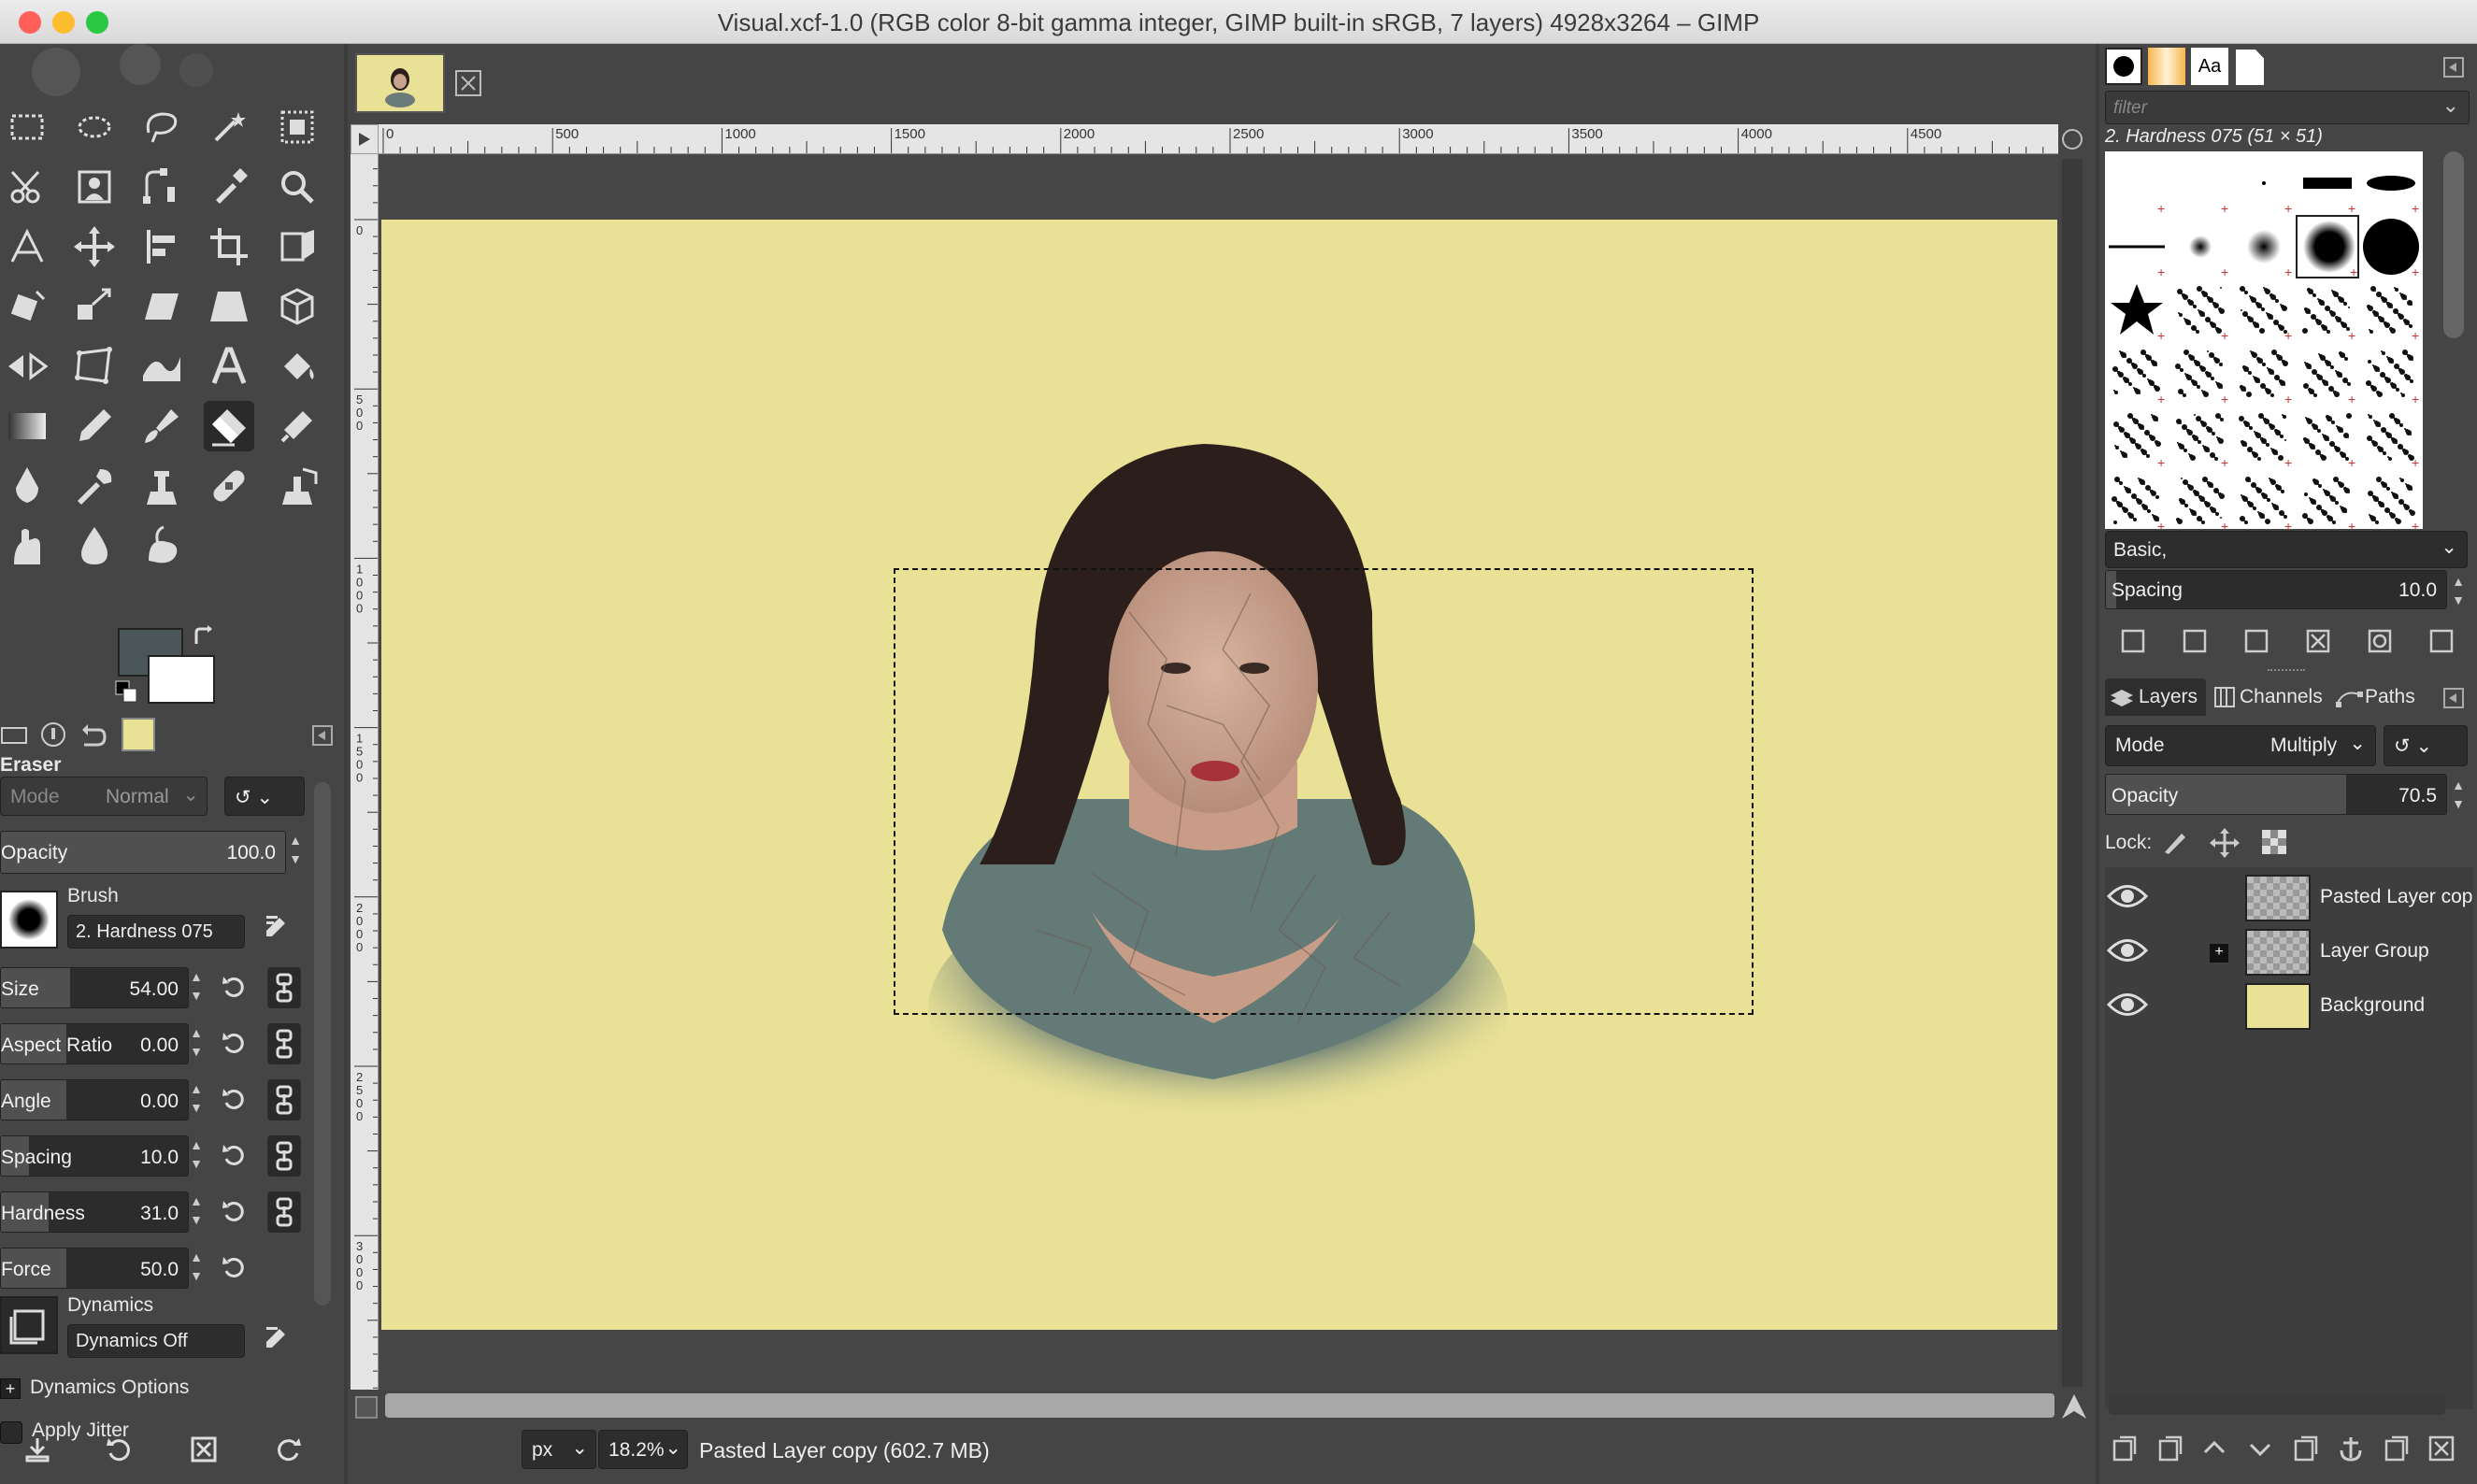 The image size is (2477, 1484). What do you see at coordinates (284, 987) in the screenshot?
I see `link-size-button` at bounding box center [284, 987].